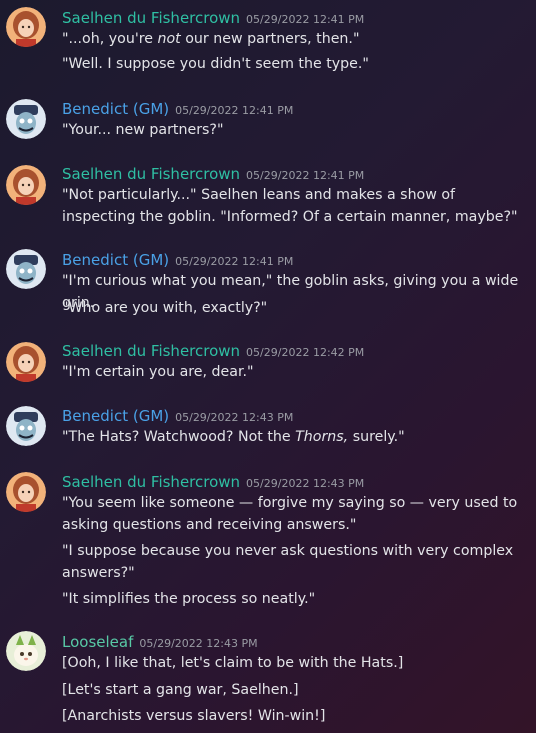 Image resolution: width=536 pixels, height=733 pixels. What do you see at coordinates (322, 437) in the screenshot?
I see `emphasis-text: Thorns,` at bounding box center [322, 437].